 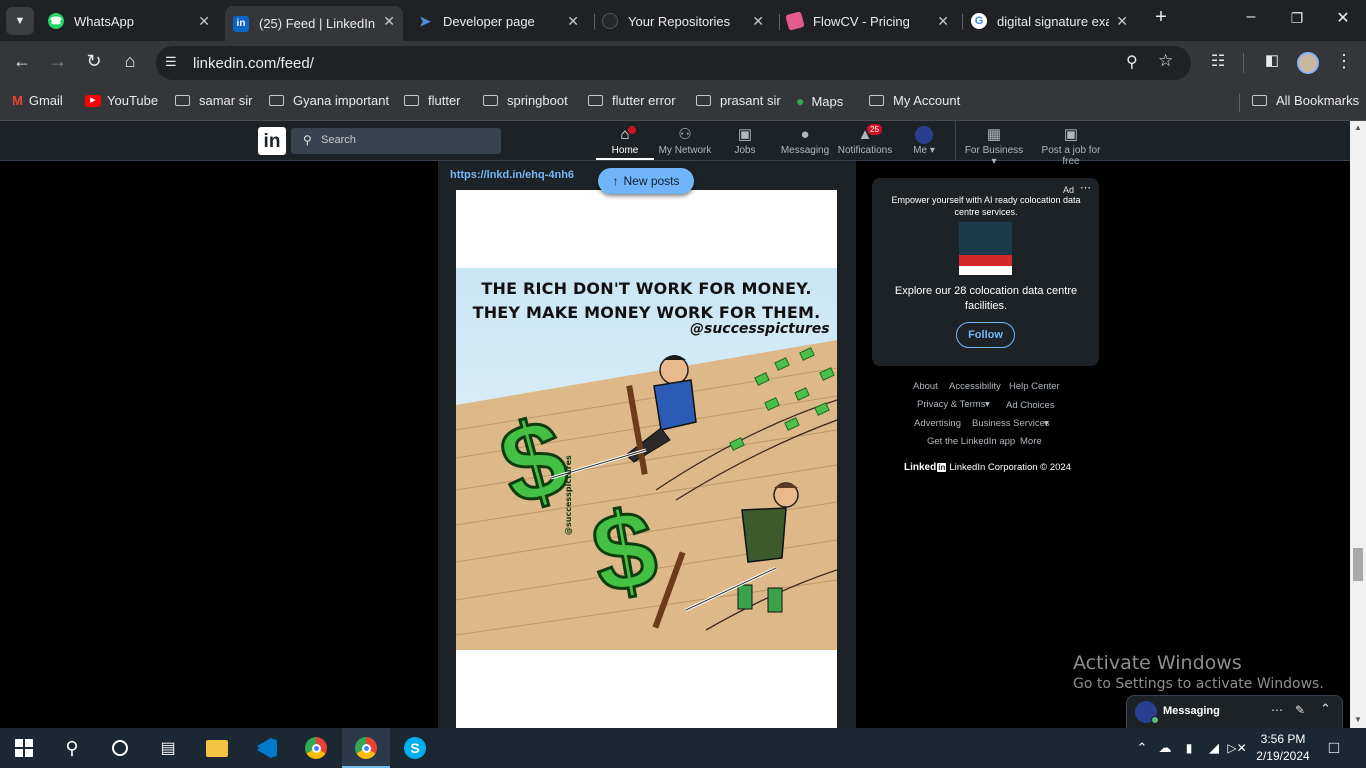 I want to click on footer-link-get-app: Get the LinkedIn app, so click(x=971, y=441).